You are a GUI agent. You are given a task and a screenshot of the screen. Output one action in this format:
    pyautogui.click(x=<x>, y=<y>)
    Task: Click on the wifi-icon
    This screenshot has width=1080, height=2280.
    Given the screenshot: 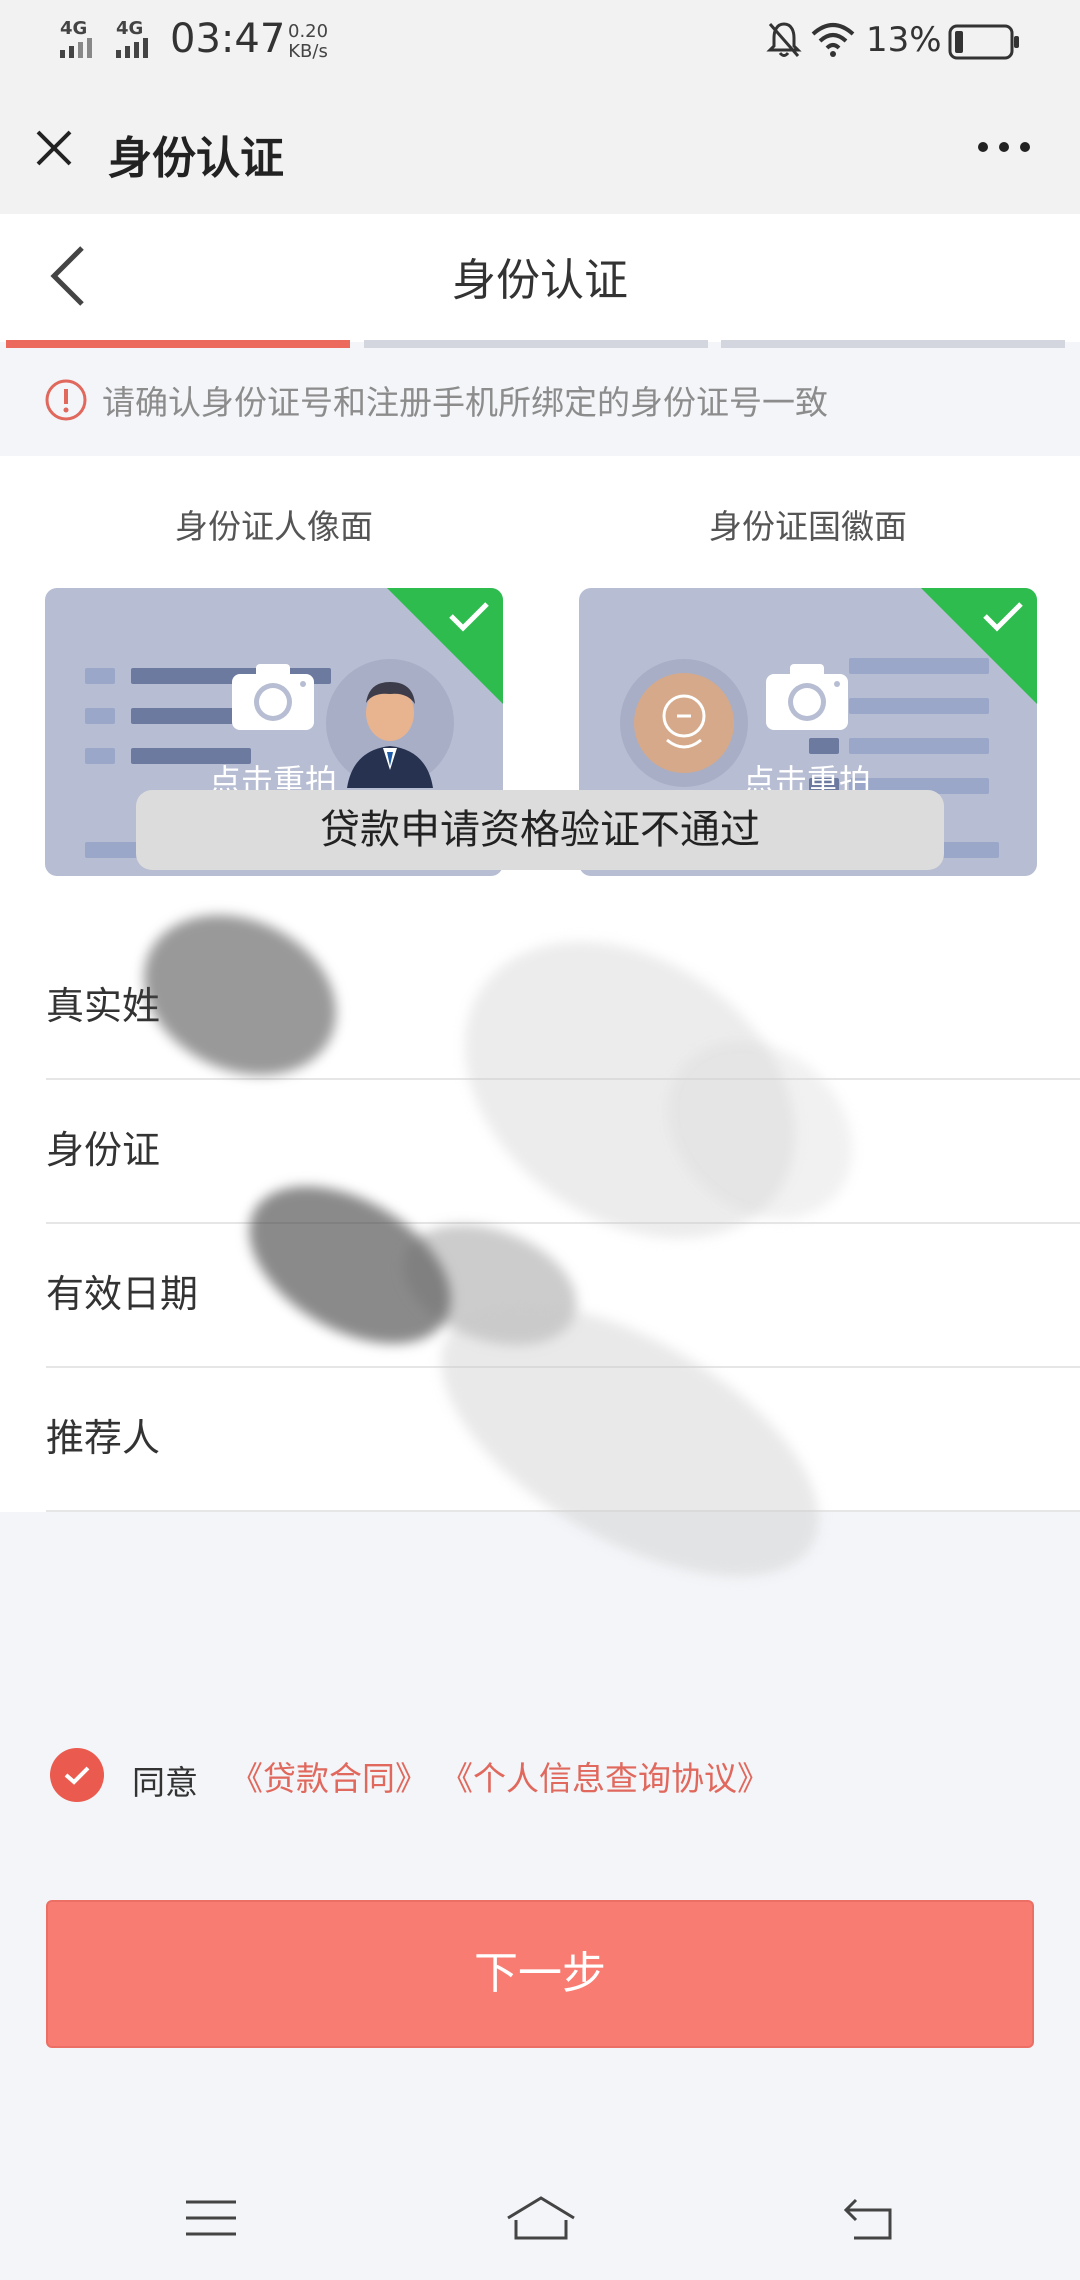 What is the action you would take?
    pyautogui.click(x=833, y=40)
    